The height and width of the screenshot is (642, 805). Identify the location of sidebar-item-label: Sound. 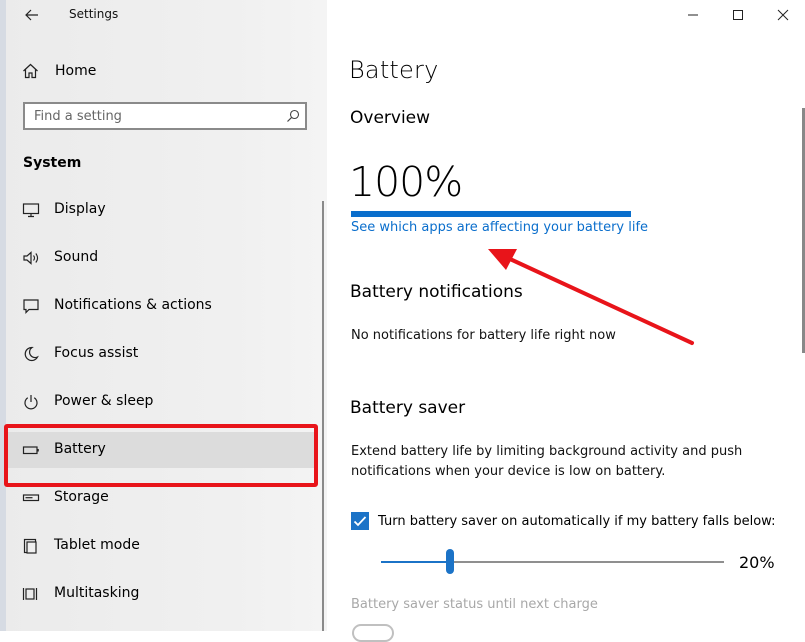
(76, 257).